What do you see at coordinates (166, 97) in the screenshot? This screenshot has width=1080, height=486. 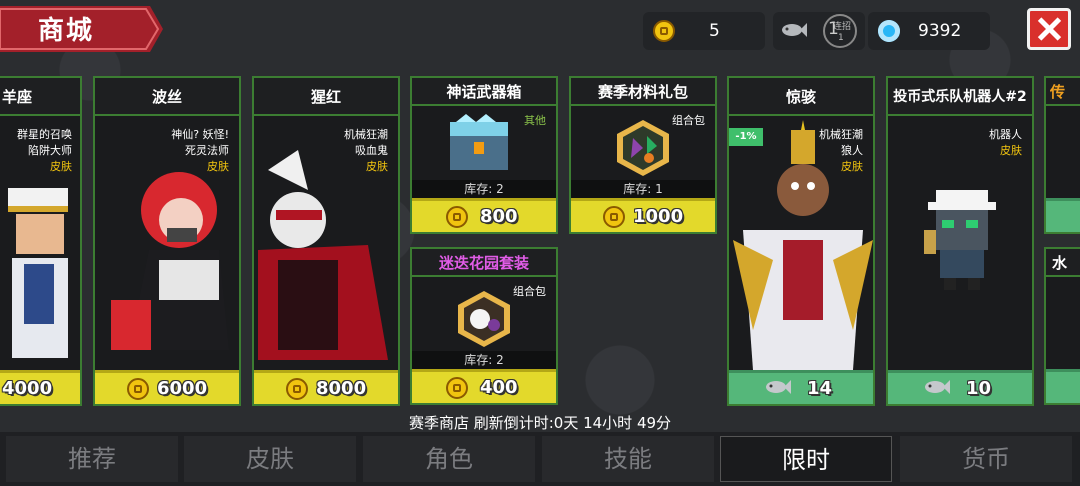 I see `card-name: 波丝` at bounding box center [166, 97].